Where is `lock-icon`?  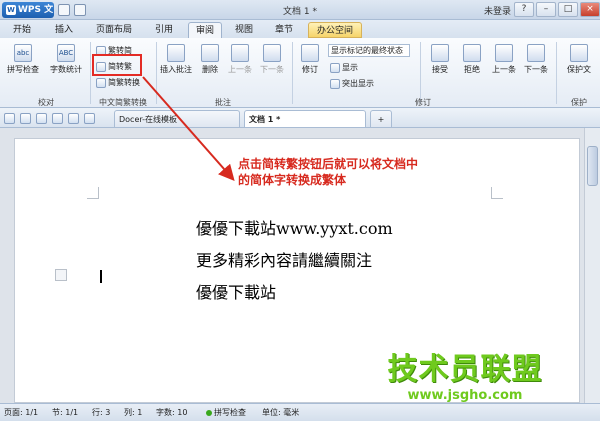
lock-icon is located at coordinates (579, 53).